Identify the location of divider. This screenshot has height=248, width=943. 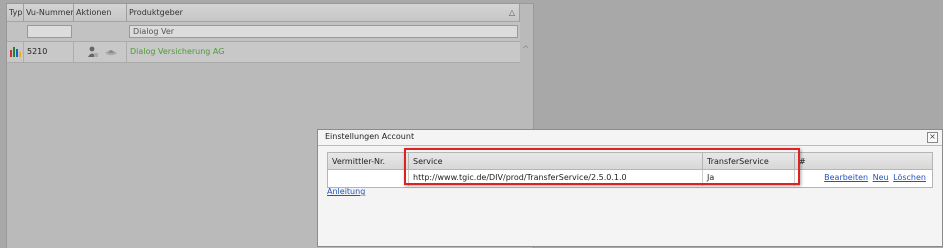
(630, 145).